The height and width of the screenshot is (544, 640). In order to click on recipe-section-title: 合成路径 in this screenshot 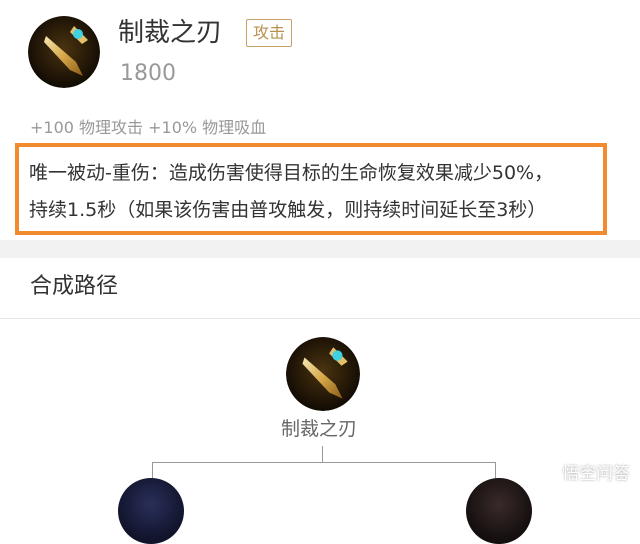, I will do `click(74, 286)`.